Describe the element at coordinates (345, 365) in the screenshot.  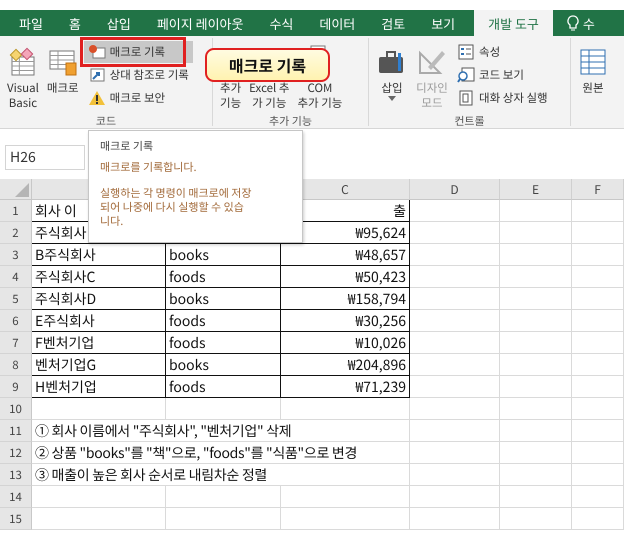
I see `table-cell: ₩204,896` at that location.